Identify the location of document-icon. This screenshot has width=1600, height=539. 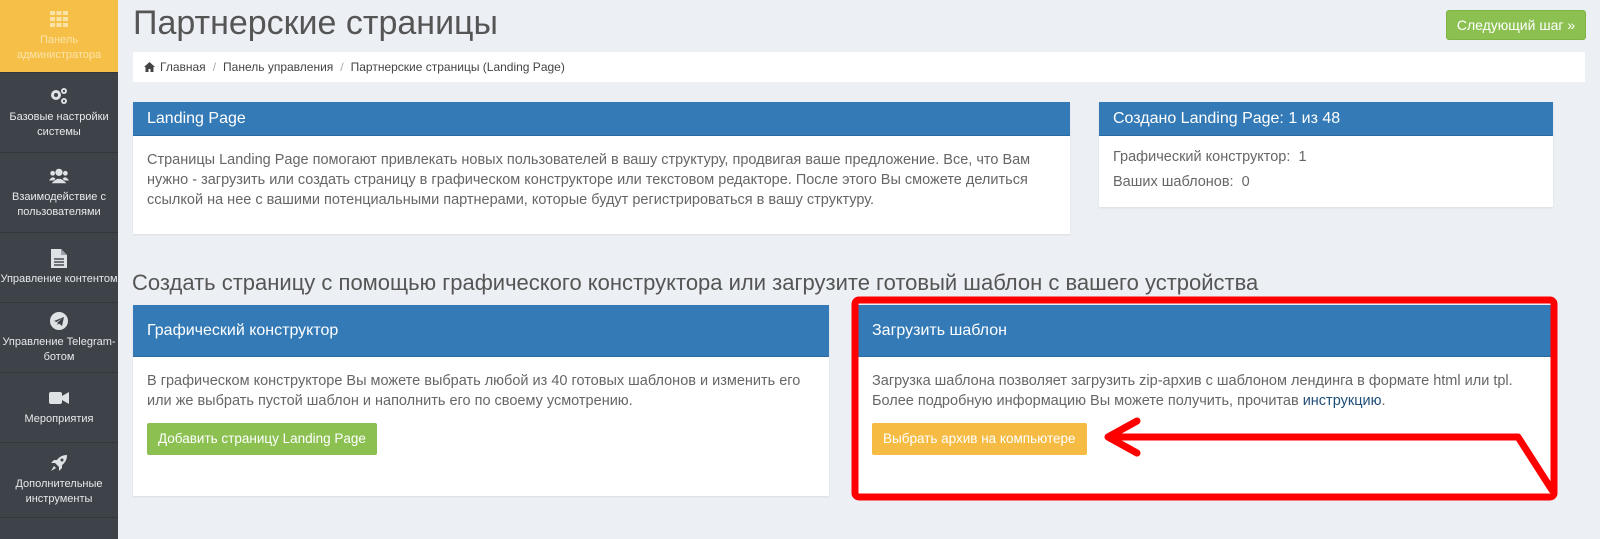
(59, 258).